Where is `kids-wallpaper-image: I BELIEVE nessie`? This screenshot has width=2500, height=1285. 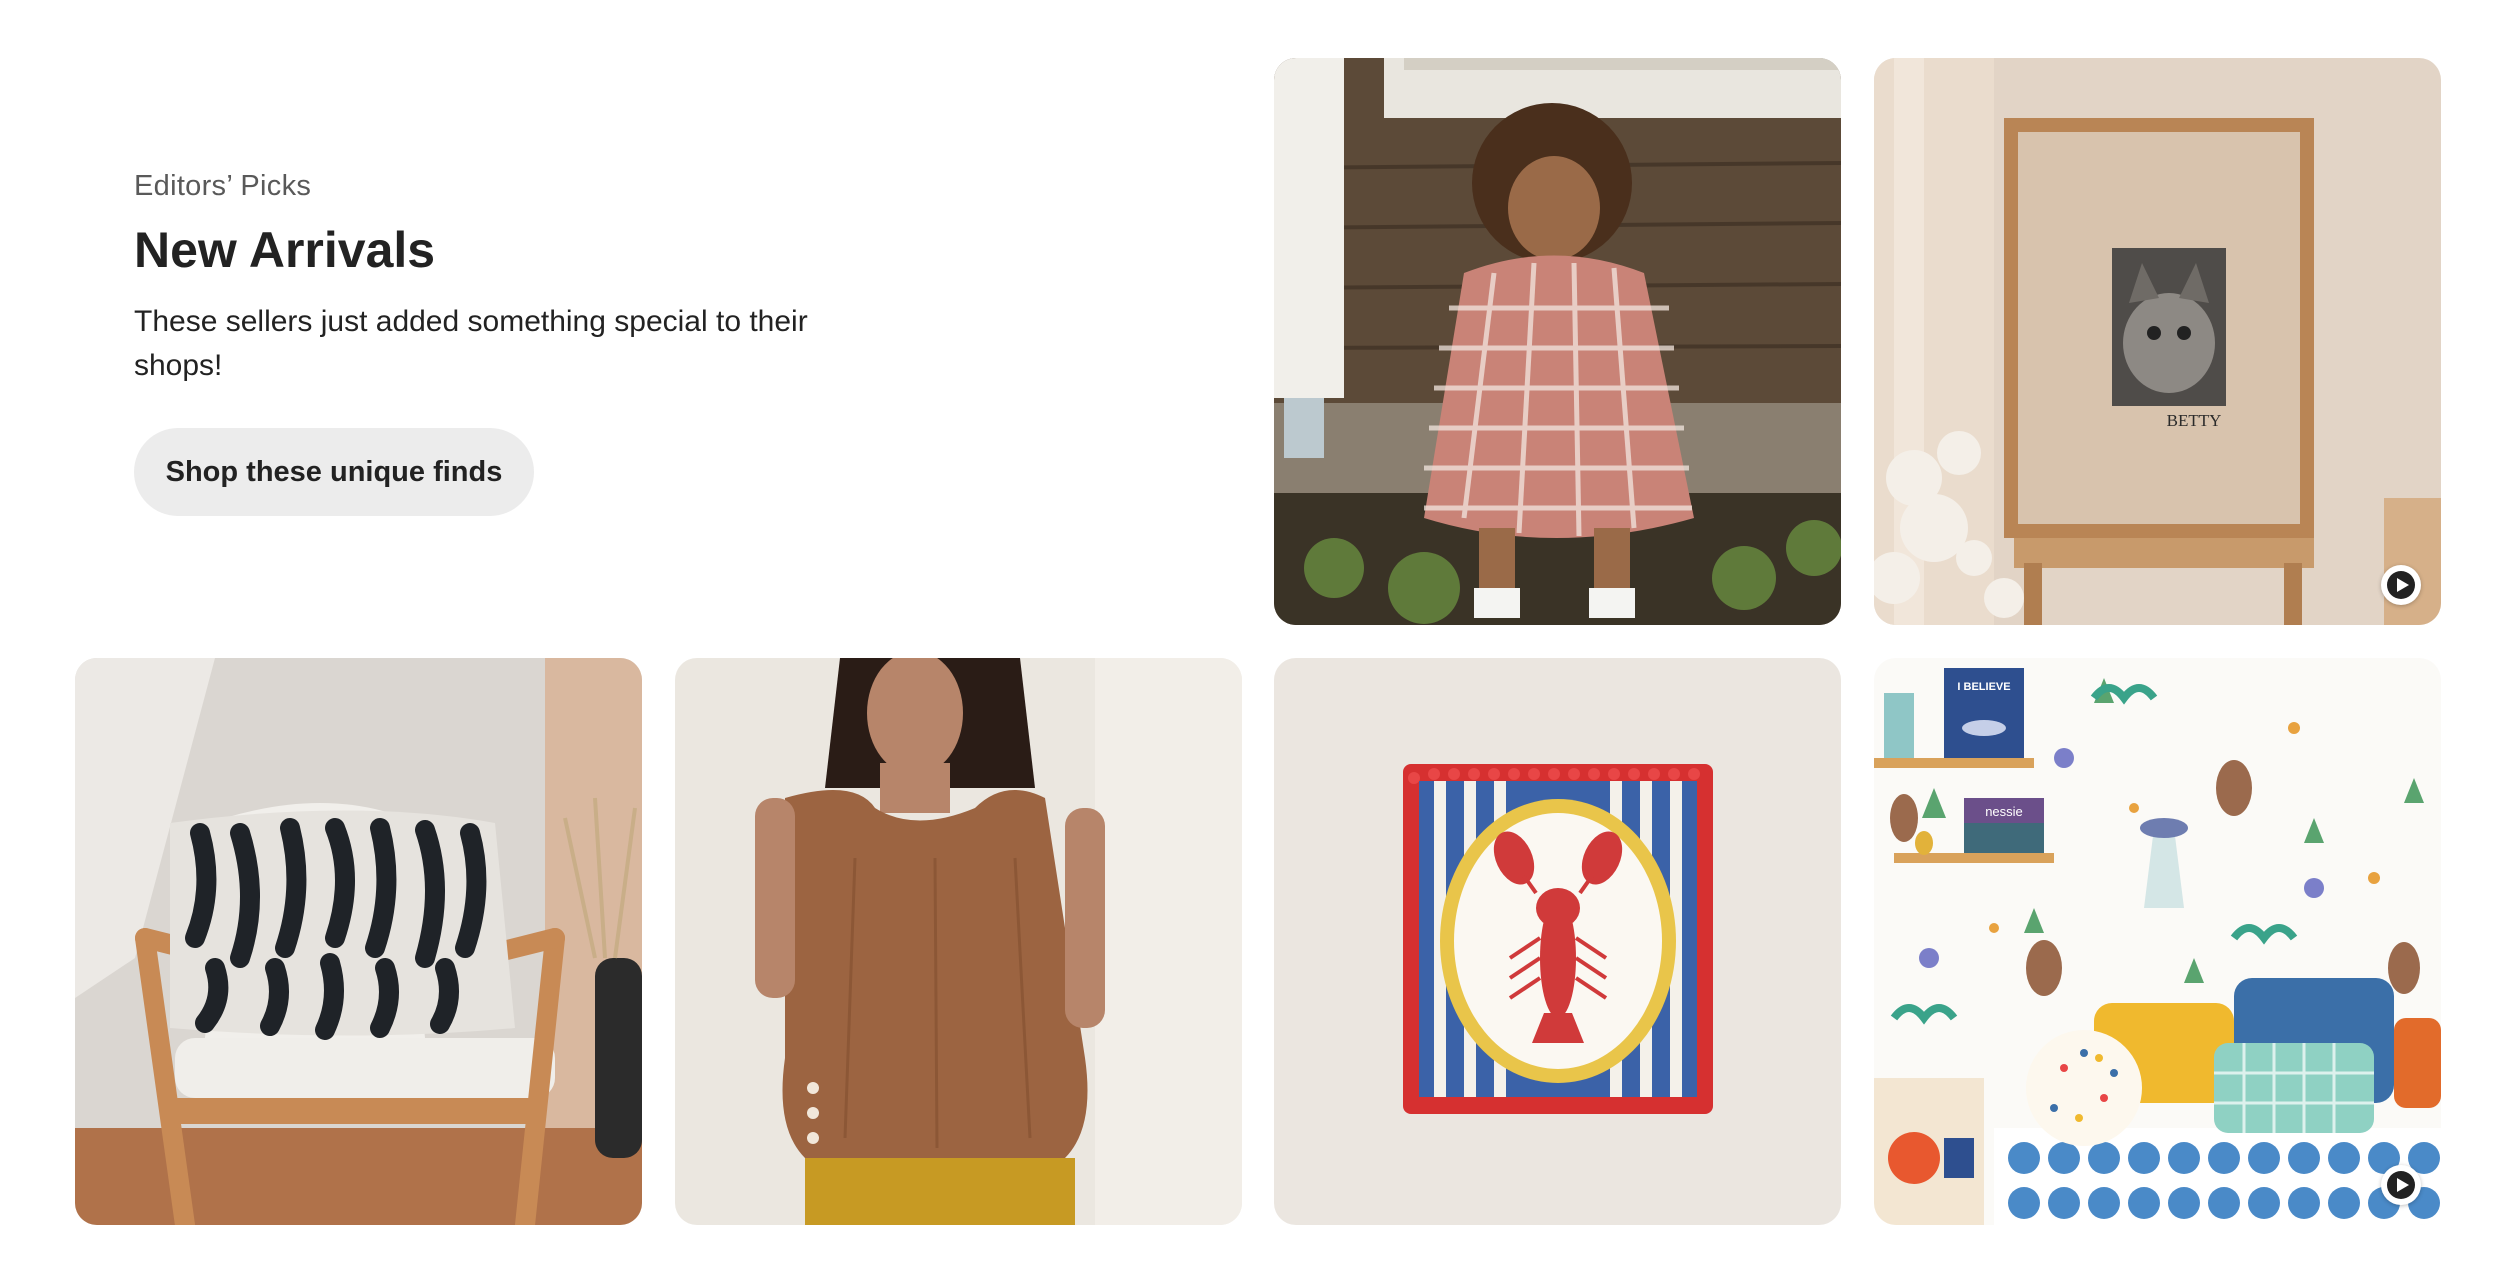 kids-wallpaper-image: I BELIEVE nessie is located at coordinates (2157, 941).